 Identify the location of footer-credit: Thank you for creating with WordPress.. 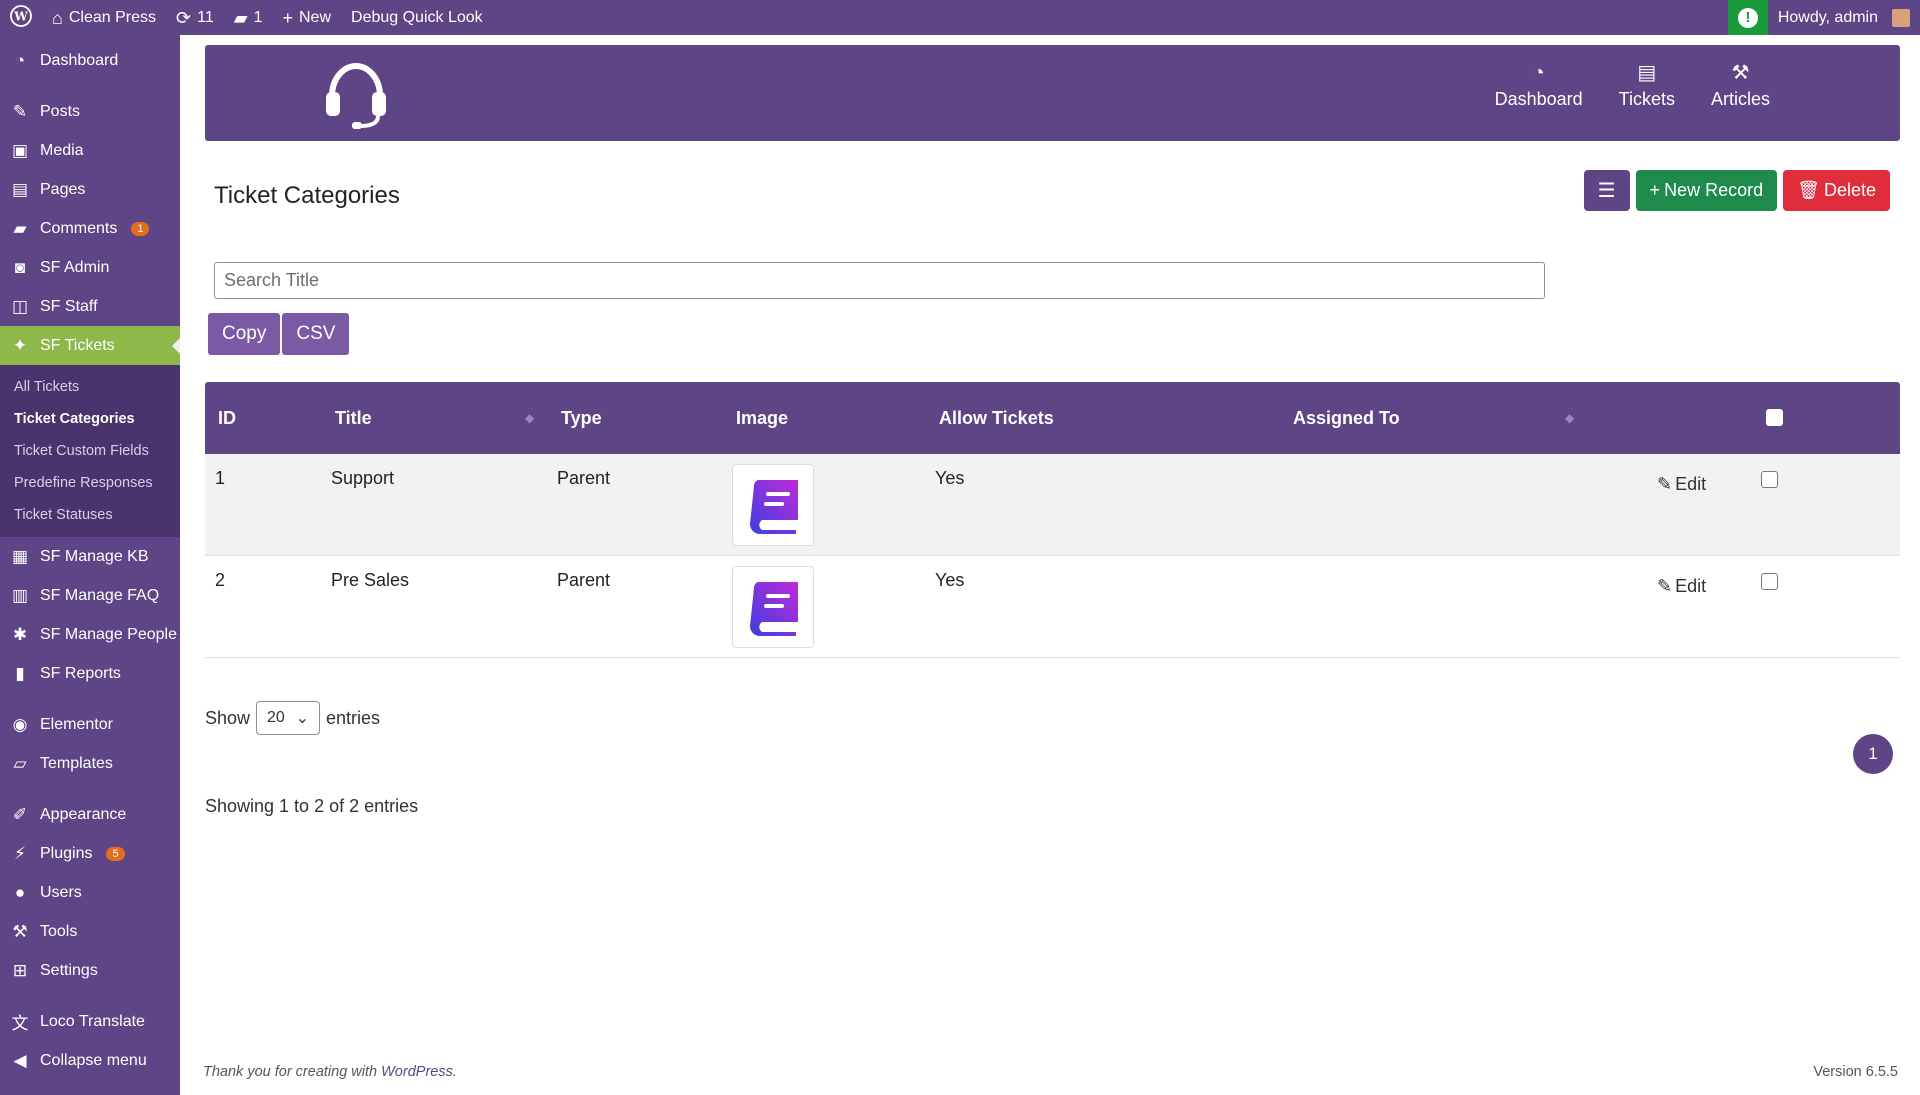
(330, 1072).